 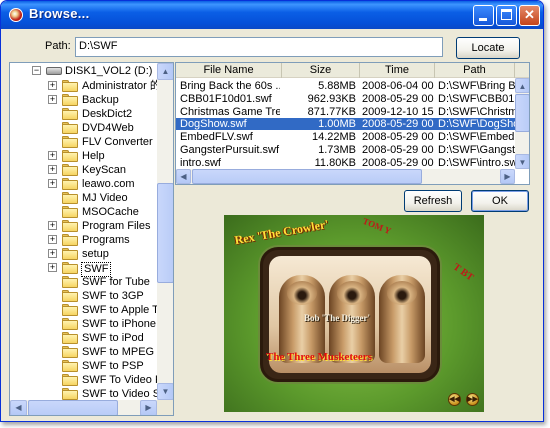 What do you see at coordinates (483, 19) in the screenshot?
I see `minimize-icon` at bounding box center [483, 19].